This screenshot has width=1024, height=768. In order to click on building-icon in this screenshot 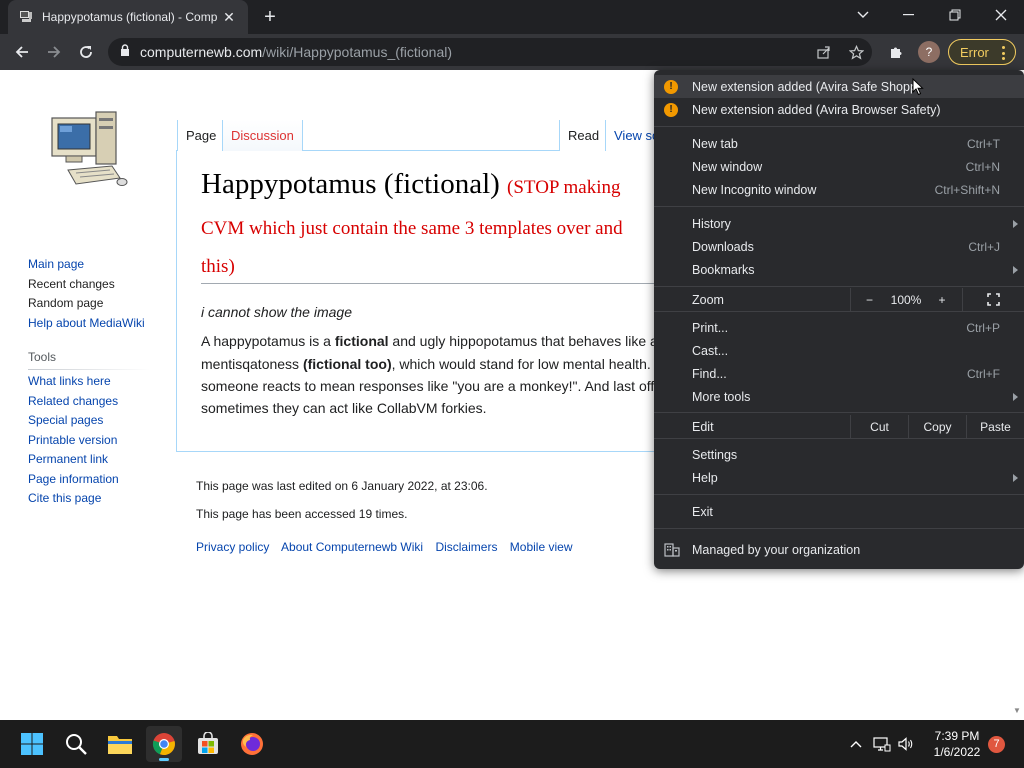, I will do `click(672, 549)`.